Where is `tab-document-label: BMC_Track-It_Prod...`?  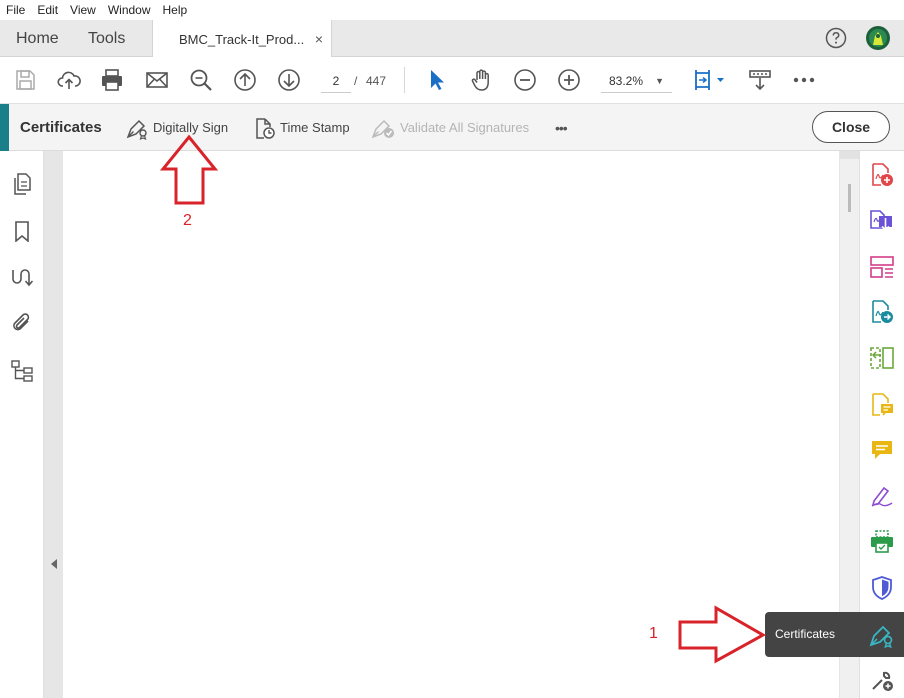 tab-document-label: BMC_Track-It_Prod... is located at coordinates (242, 39).